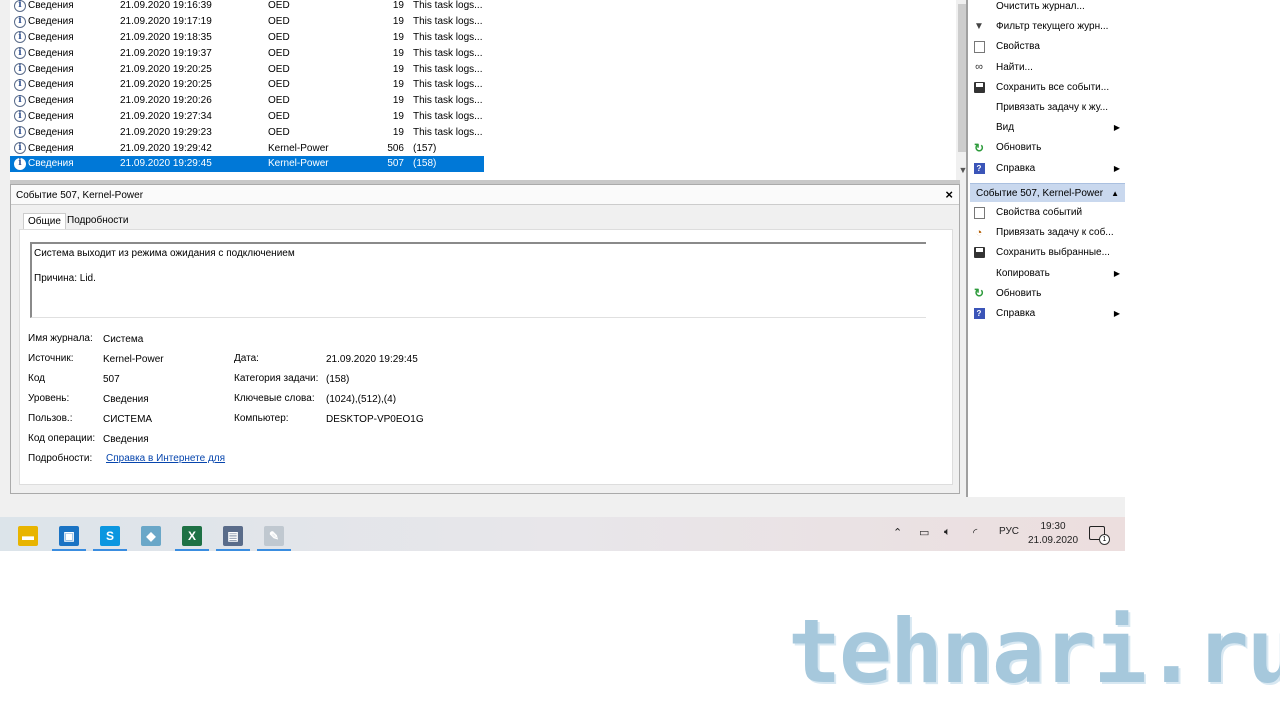 The height and width of the screenshot is (720, 1280). I want to click on action-icon-slot: ?, so click(979, 314).